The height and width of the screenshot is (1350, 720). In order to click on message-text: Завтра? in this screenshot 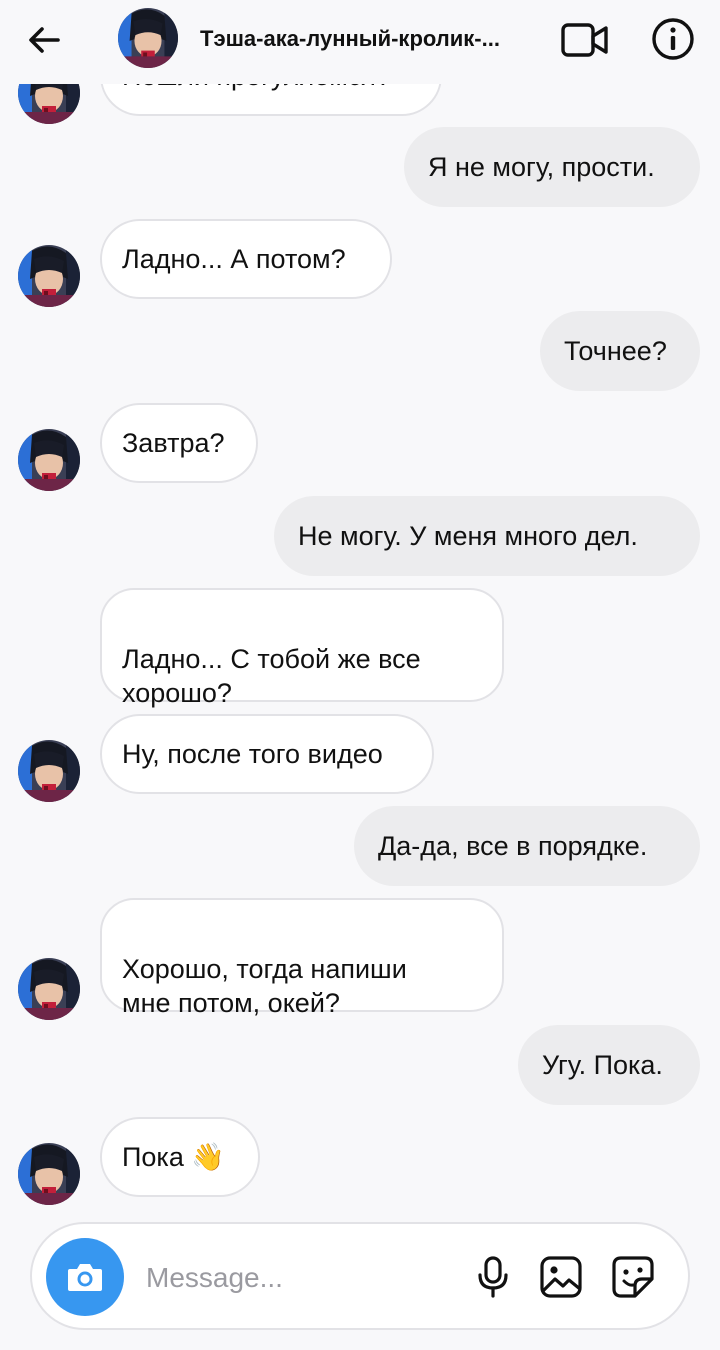, I will do `click(173, 443)`.